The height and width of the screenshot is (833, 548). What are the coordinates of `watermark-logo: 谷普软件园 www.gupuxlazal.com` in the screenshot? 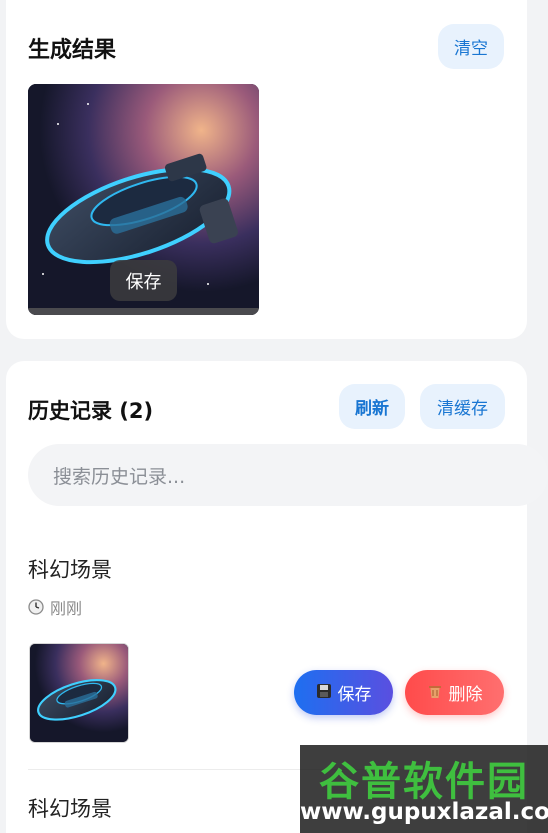 It's located at (424, 789).